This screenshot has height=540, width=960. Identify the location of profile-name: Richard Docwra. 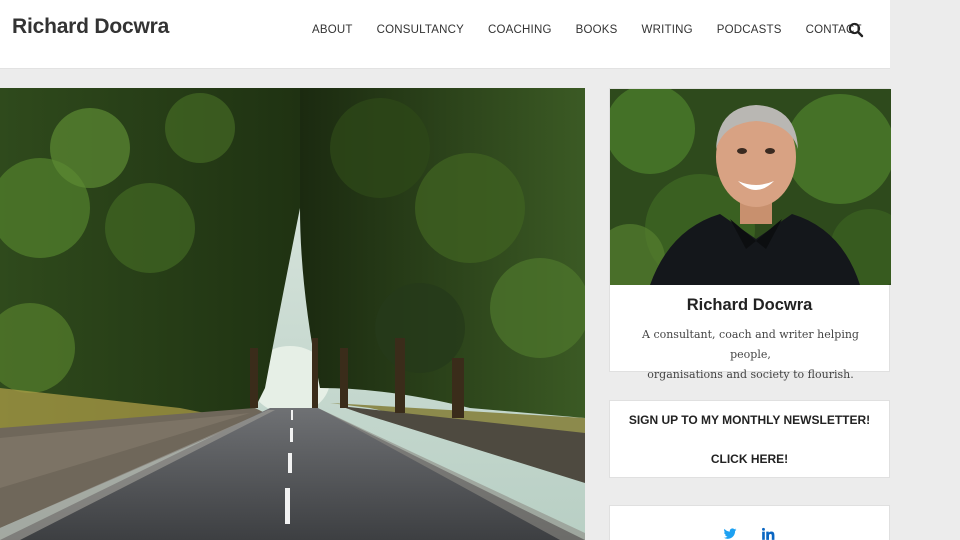
(749, 305).